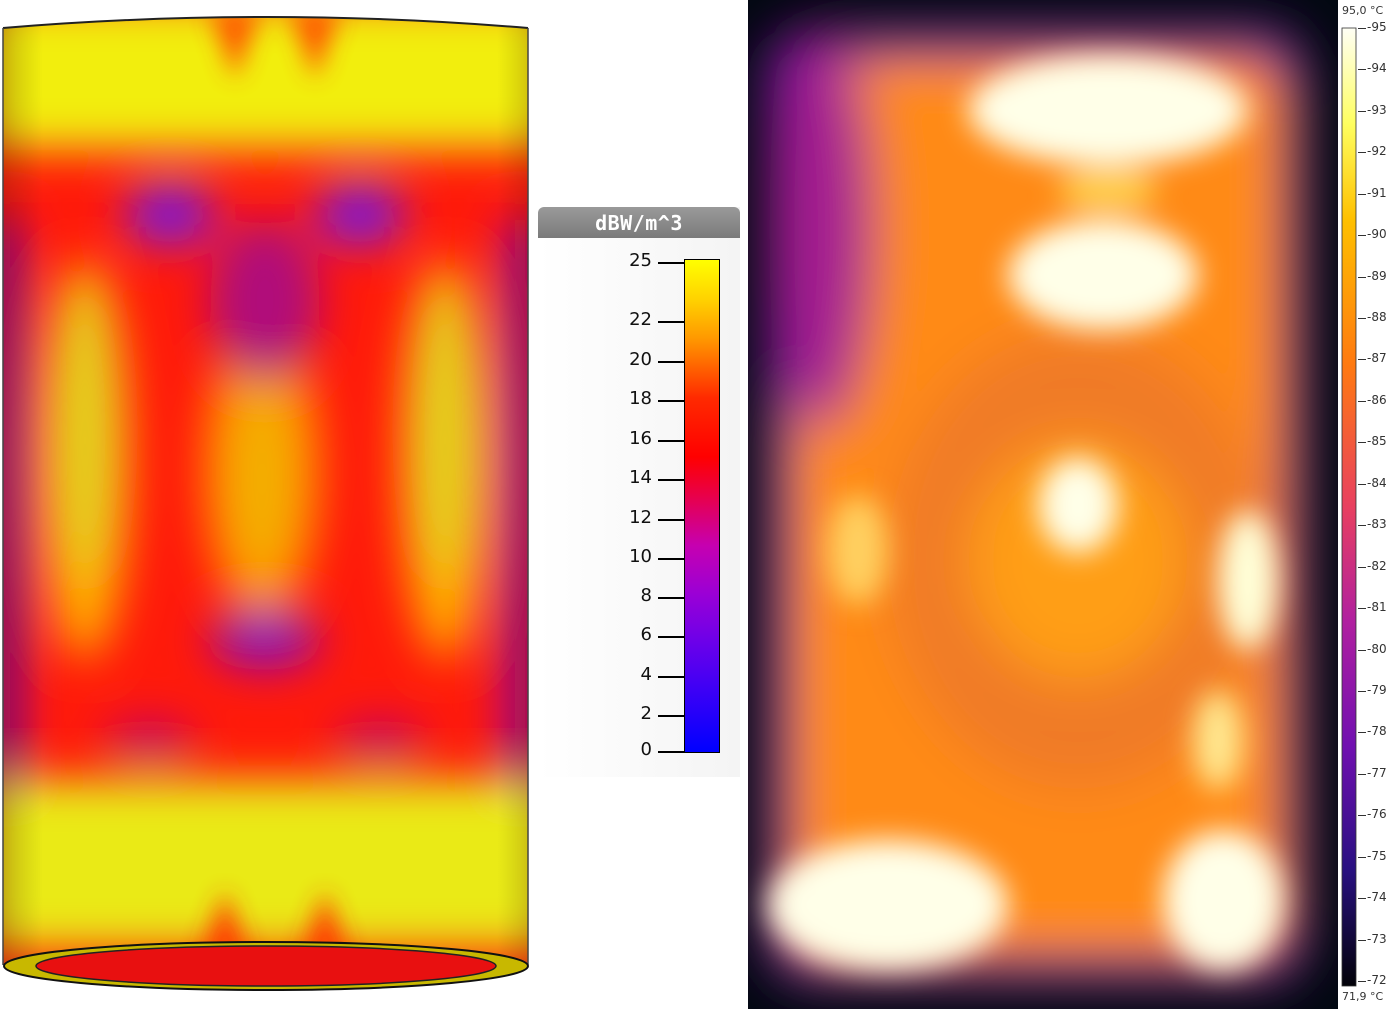  What do you see at coordinates (1377, 358) in the screenshot?
I see `thermal-tick-label: -87` at bounding box center [1377, 358].